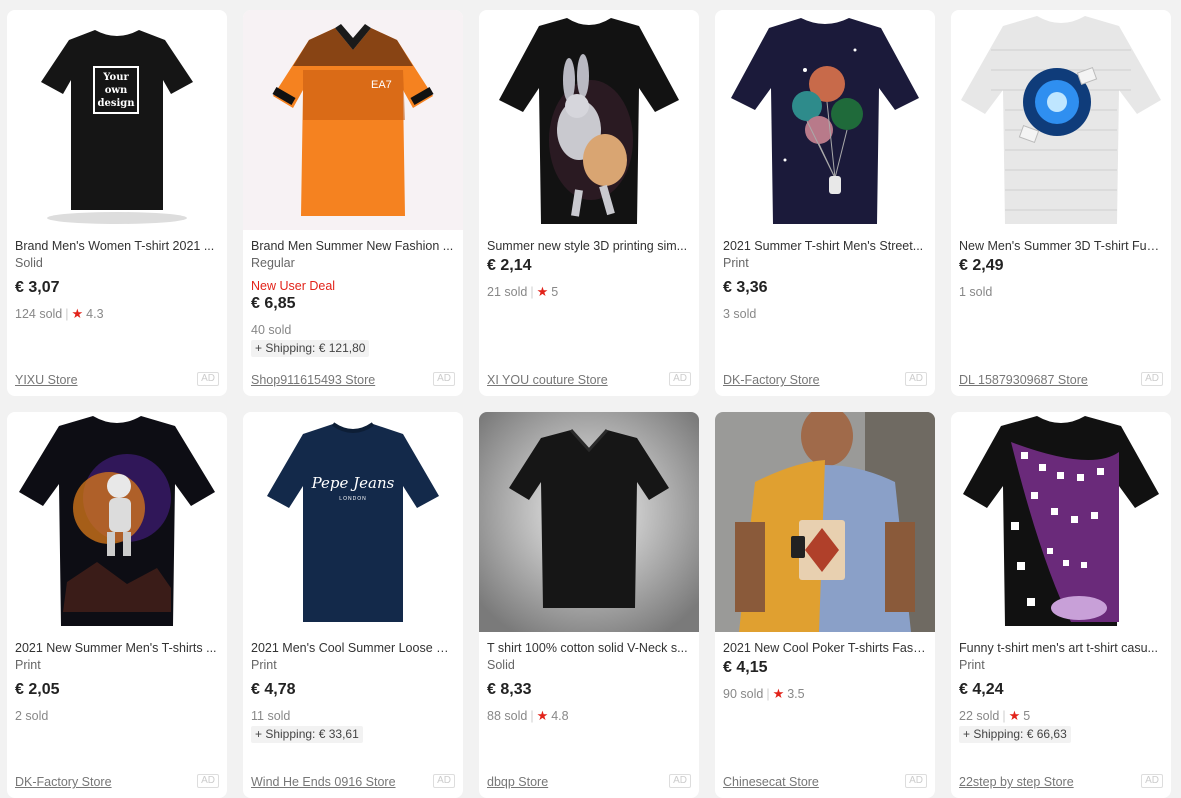  What do you see at coordinates (37, 287) in the screenshot?
I see `product-price: € 3,07` at bounding box center [37, 287].